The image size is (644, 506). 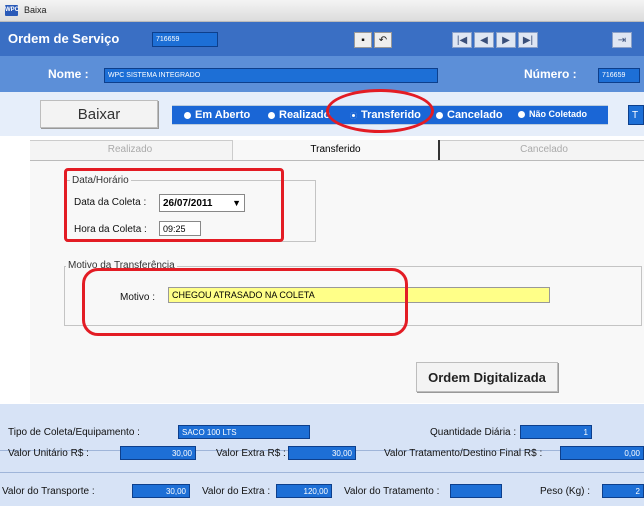 What do you see at coordinates (462, 40) in the screenshot?
I see `nav-first-icon: |◀` at bounding box center [462, 40].